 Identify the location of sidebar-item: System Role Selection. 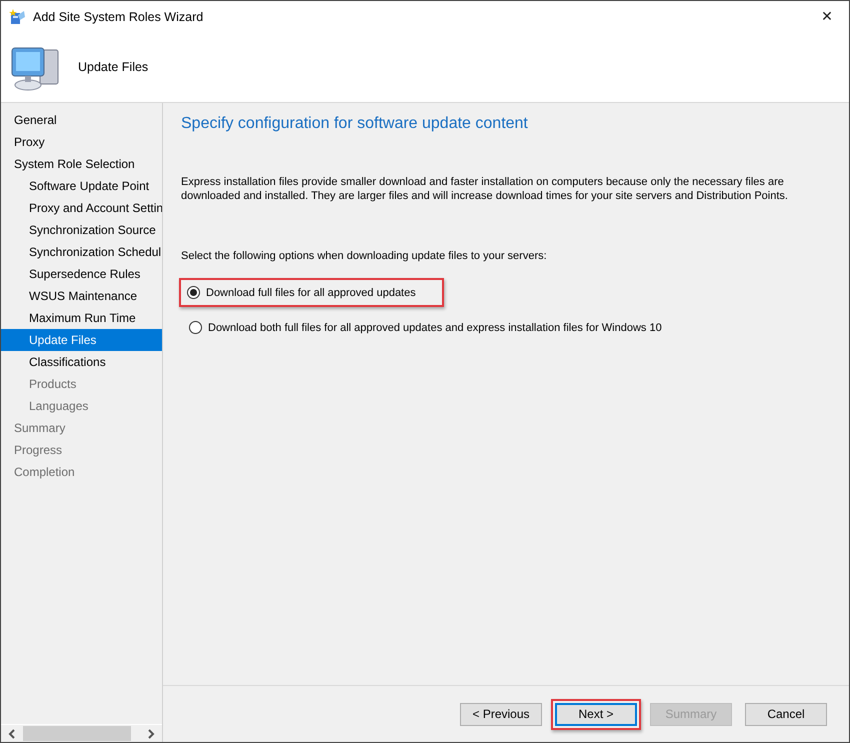
(81, 164).